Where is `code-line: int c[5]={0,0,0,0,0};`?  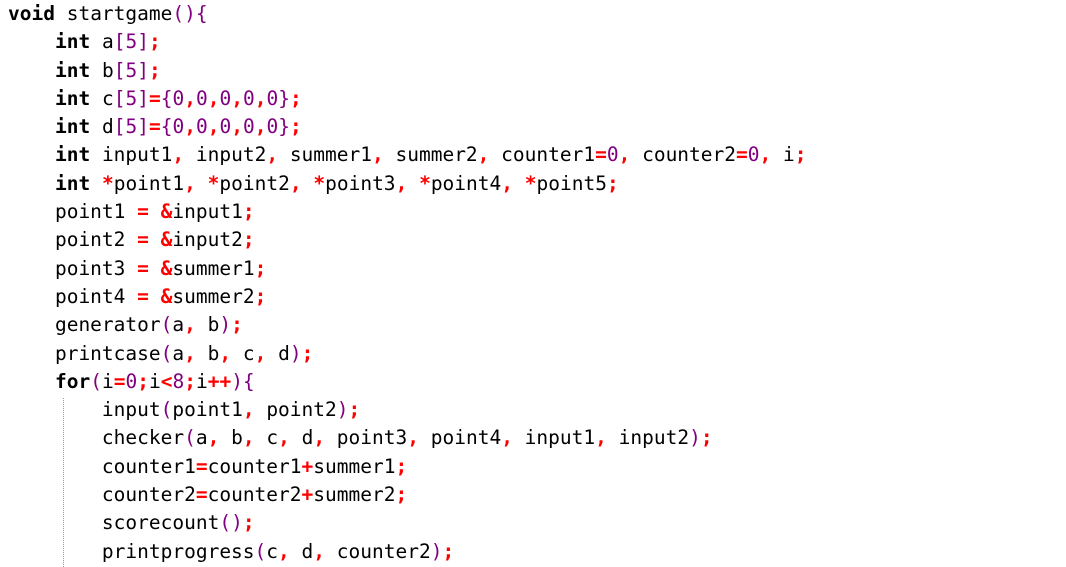
code-line: int c[5]={0,0,0,0,0}; is located at coordinates (407, 99).